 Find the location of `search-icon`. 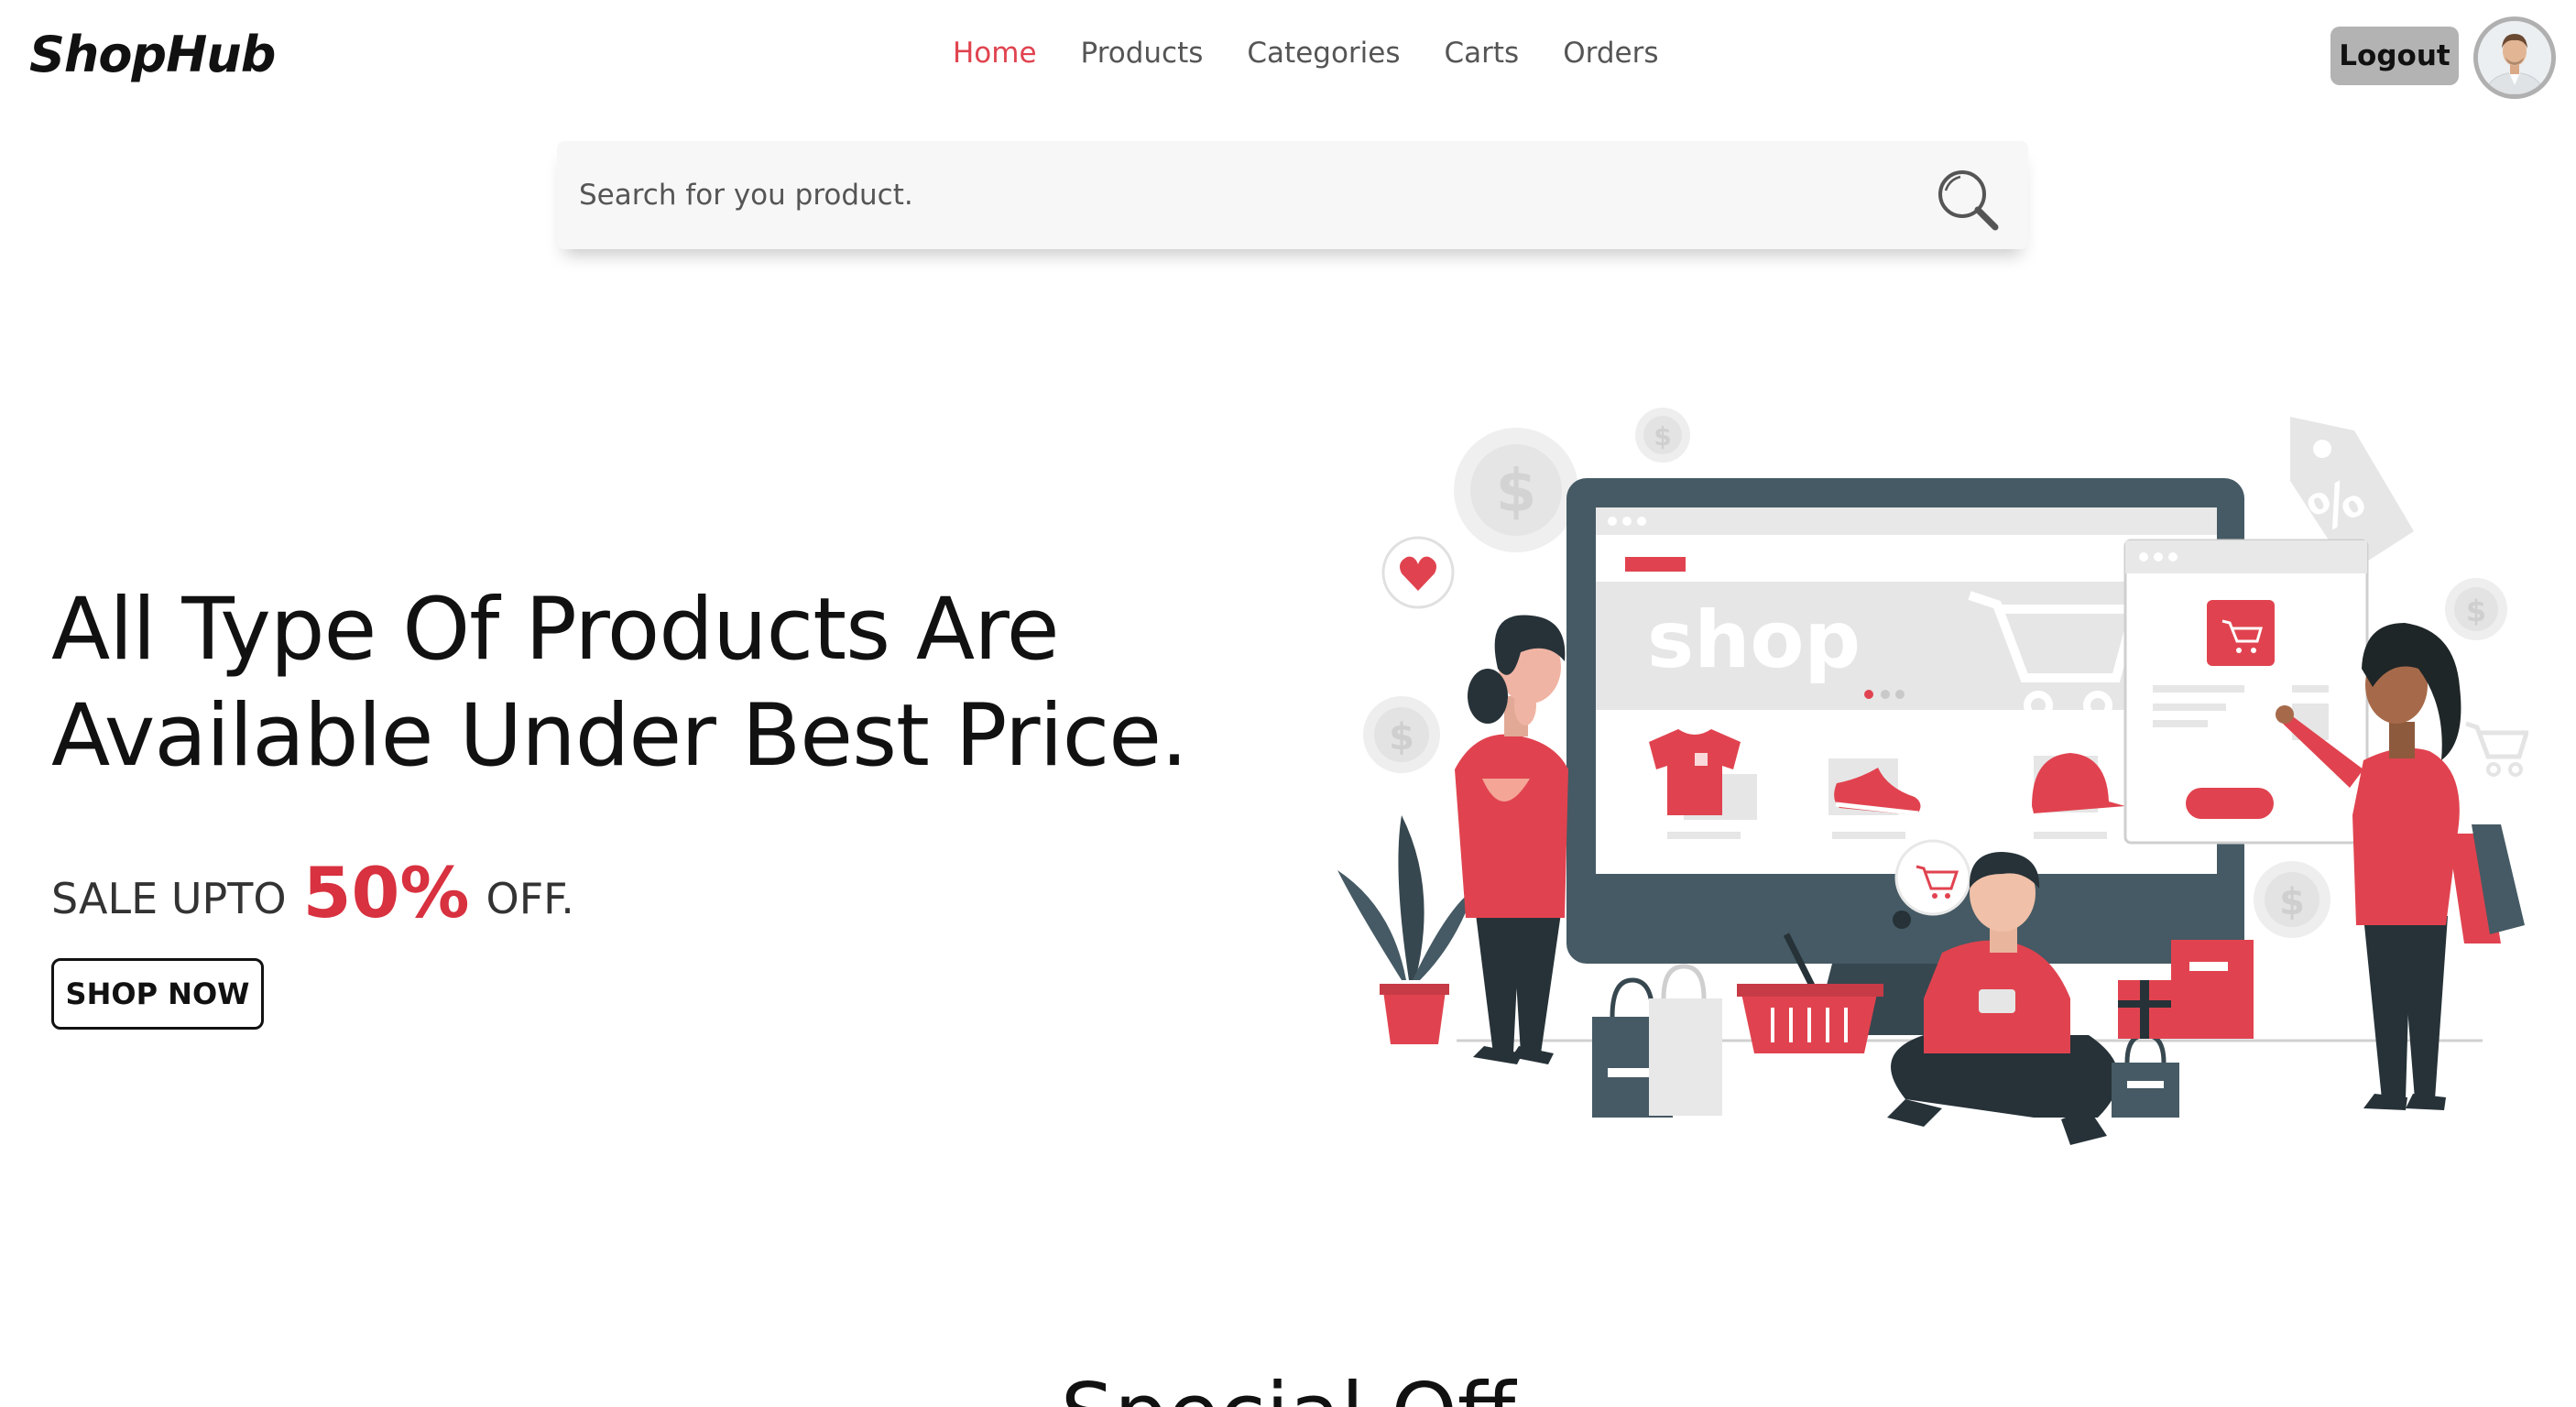

search-icon is located at coordinates (1968, 200).